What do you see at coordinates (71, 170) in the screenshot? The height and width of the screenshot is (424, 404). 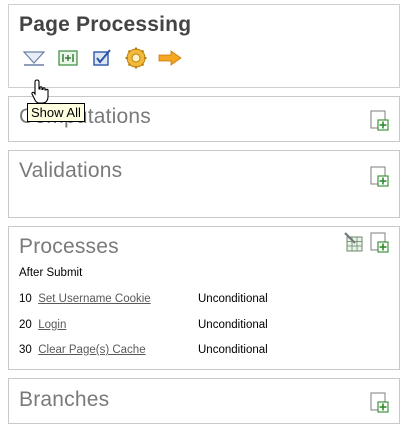 I see `validations-title: Validations` at bounding box center [71, 170].